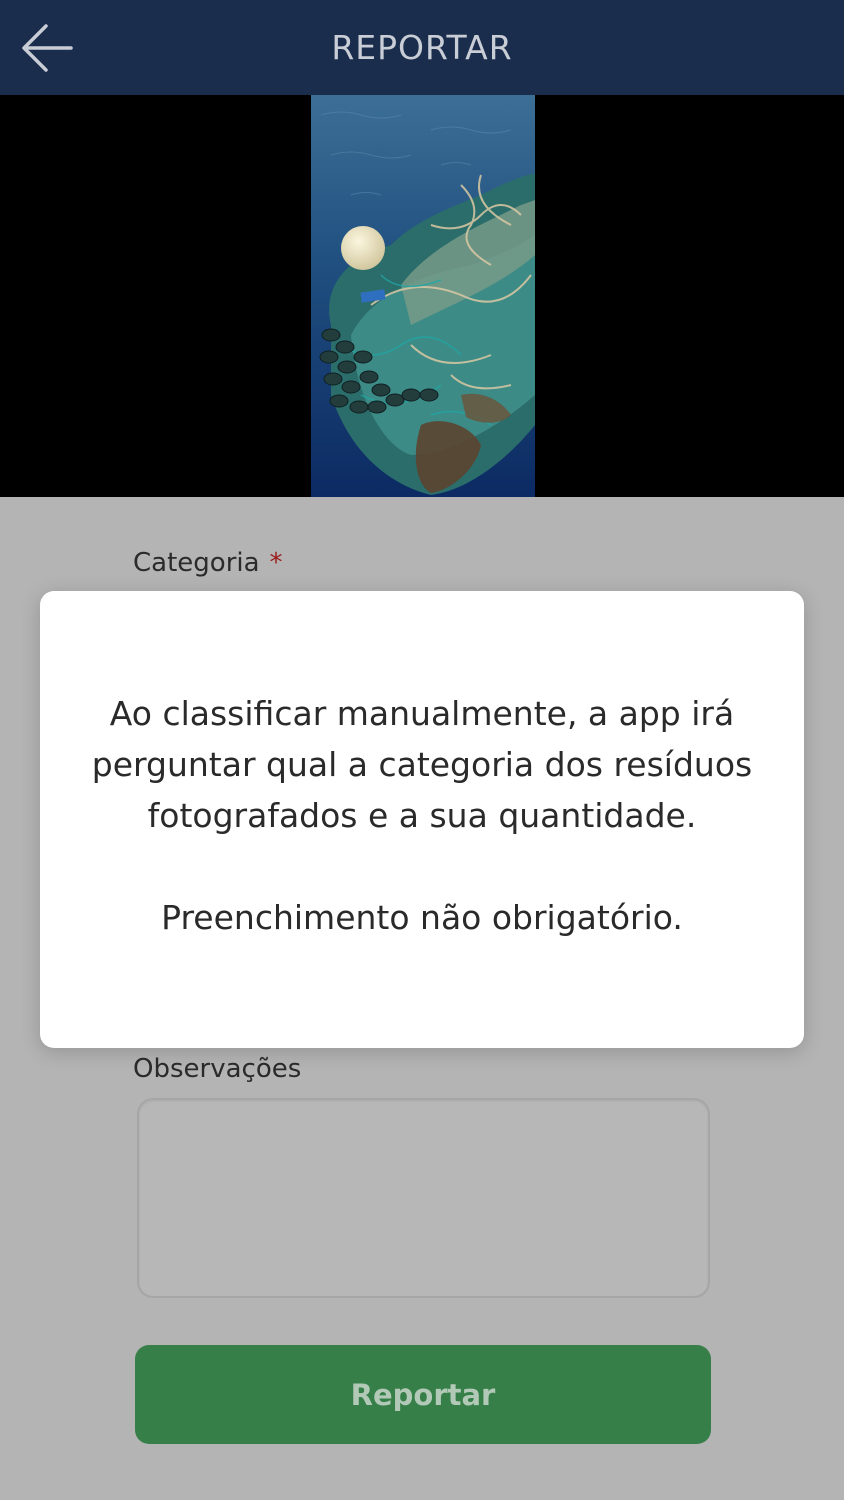  I want to click on required-marker: *, so click(276, 563).